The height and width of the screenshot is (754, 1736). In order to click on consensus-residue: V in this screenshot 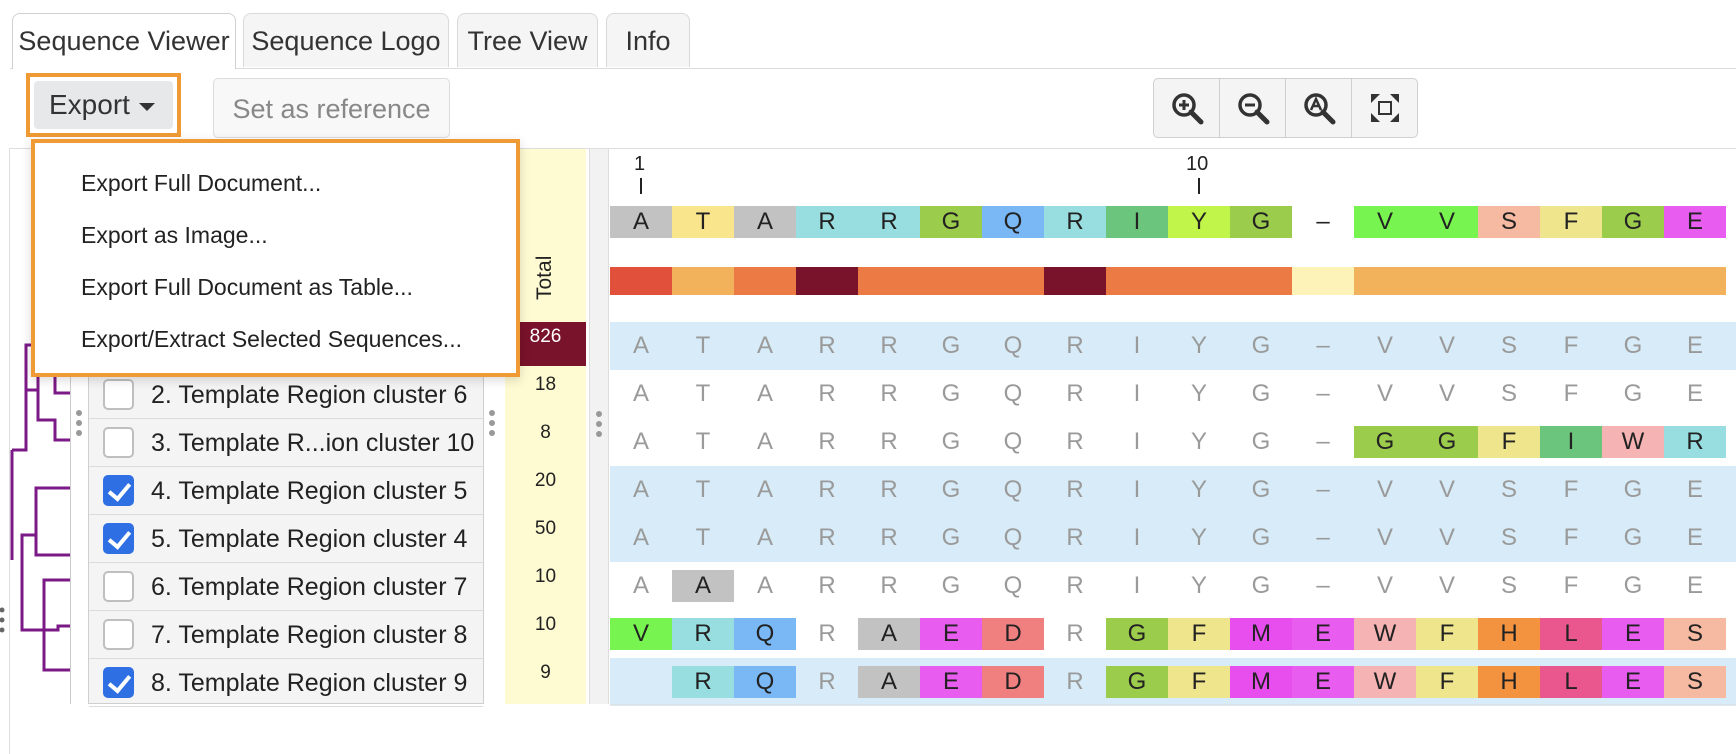, I will do `click(1385, 222)`.